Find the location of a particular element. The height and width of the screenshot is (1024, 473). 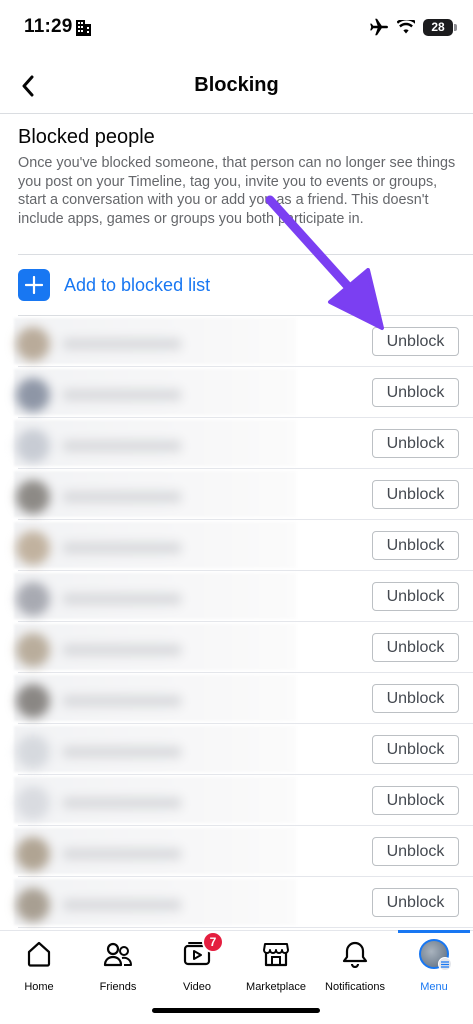

tab-video: 7 Video is located at coordinates (197, 962).